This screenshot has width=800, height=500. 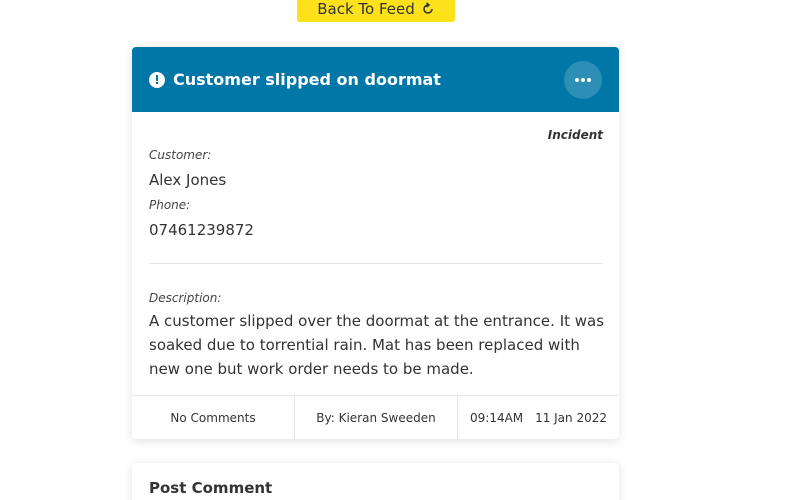 I want to click on ellipsis-icon, so click(x=577, y=80).